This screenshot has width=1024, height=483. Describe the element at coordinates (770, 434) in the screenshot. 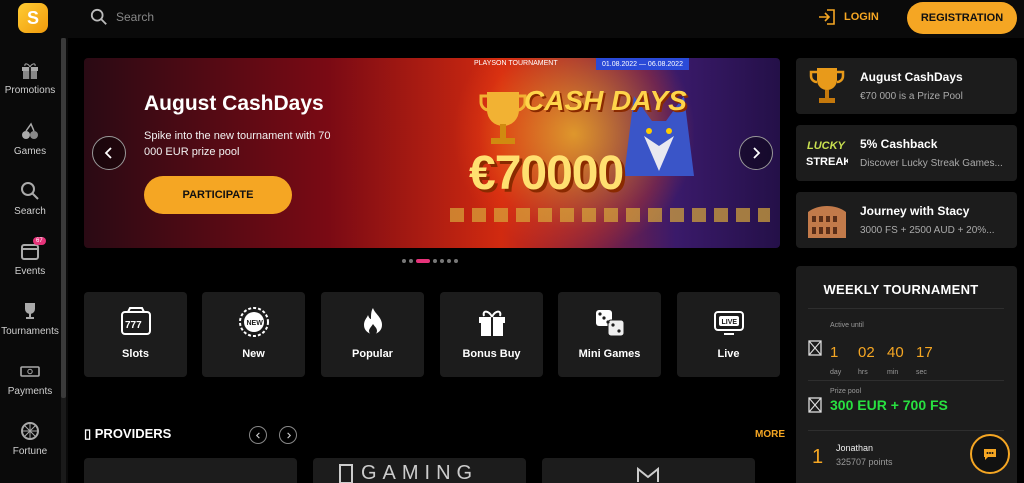

I see `providers-more-link: MORE` at that location.